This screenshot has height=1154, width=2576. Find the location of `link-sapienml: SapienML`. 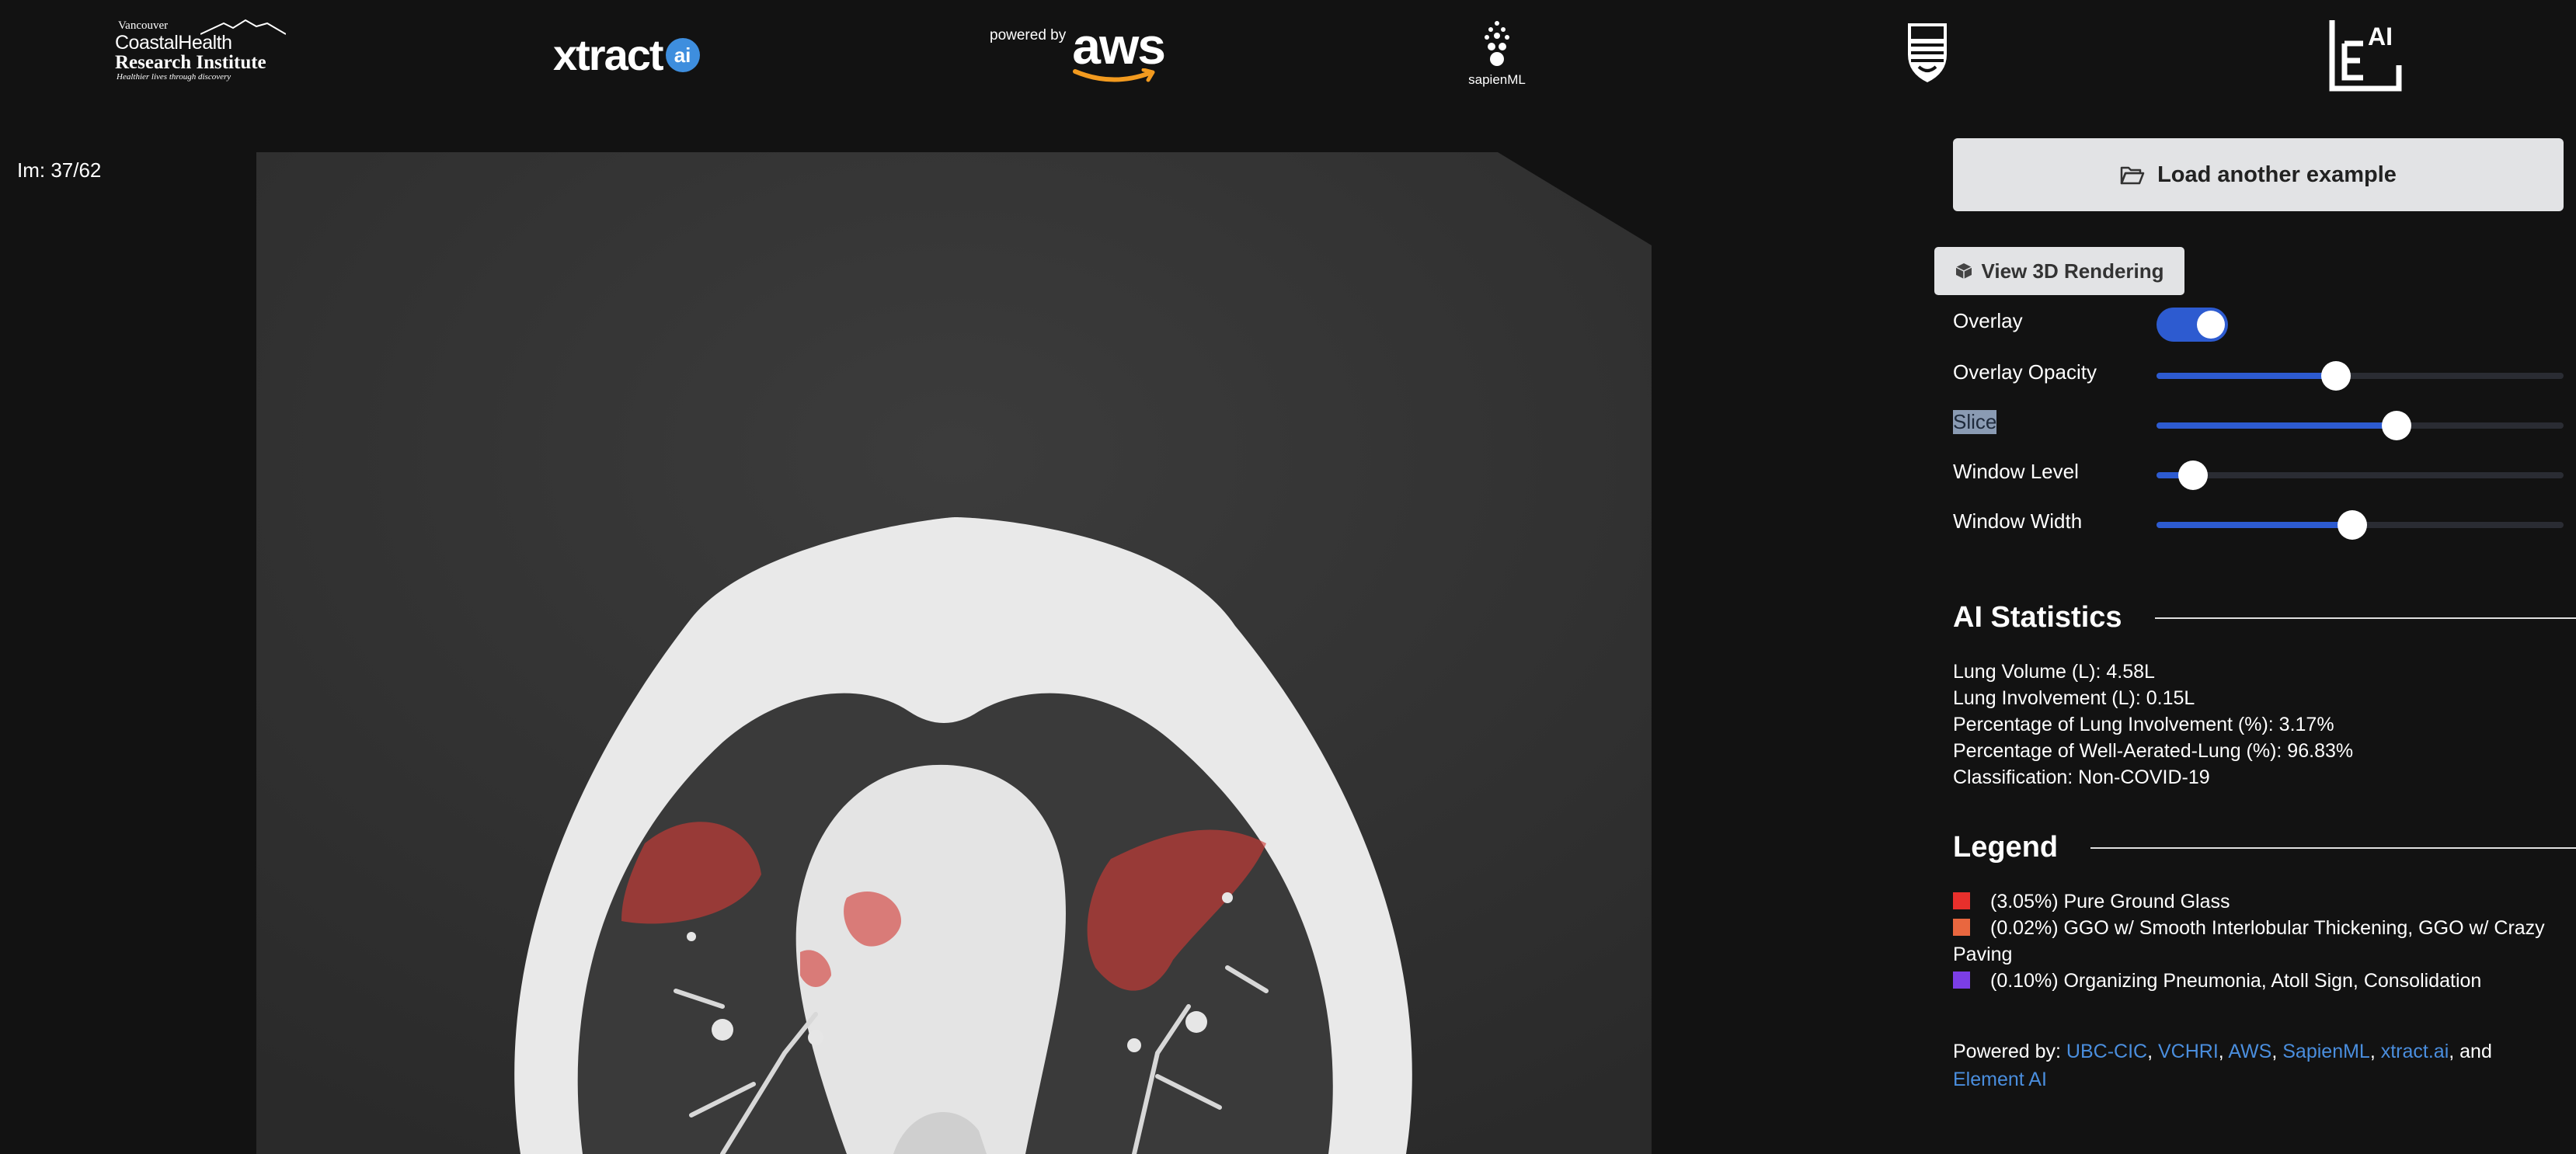

link-sapienml: SapienML is located at coordinates (2326, 1051).